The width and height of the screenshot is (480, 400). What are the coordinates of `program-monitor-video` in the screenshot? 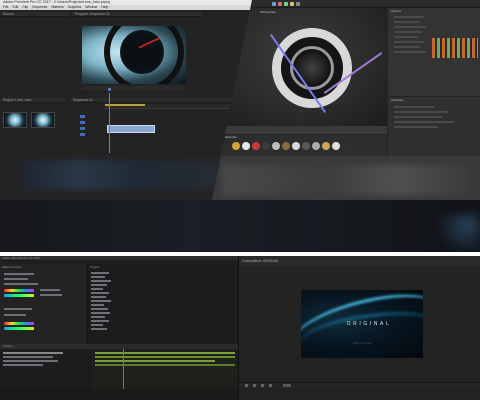 It's located at (134, 55).